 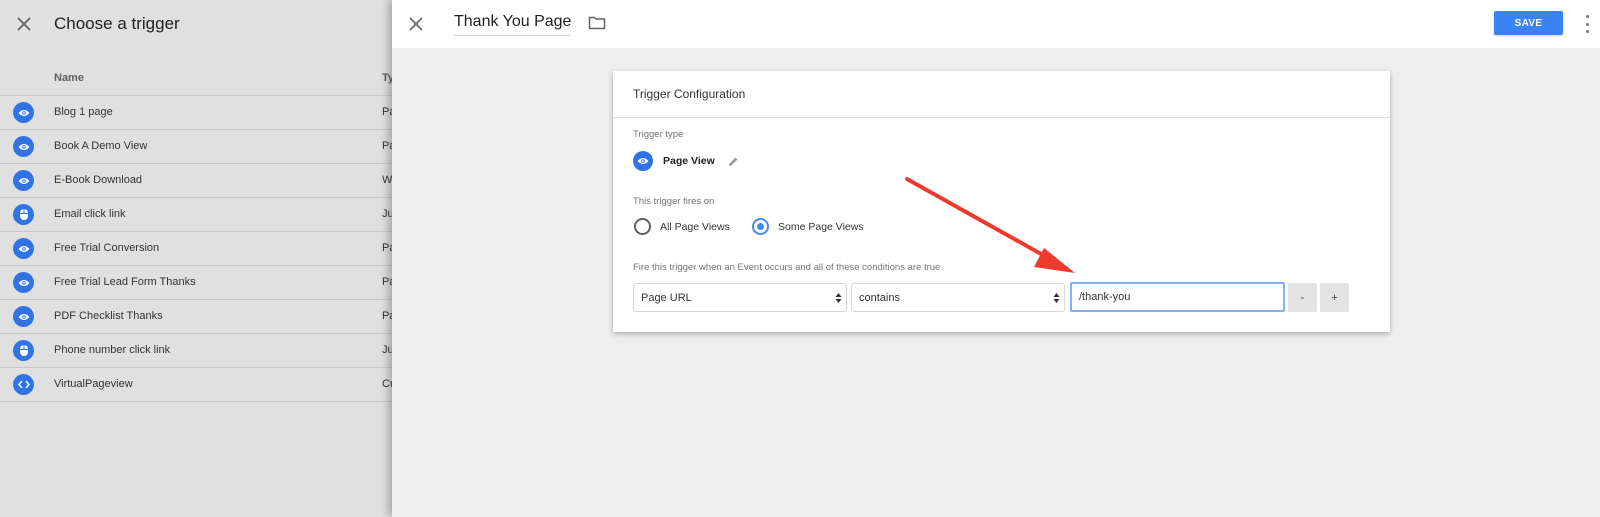 I want to click on page-view-type-icon, so click(x=643, y=161).